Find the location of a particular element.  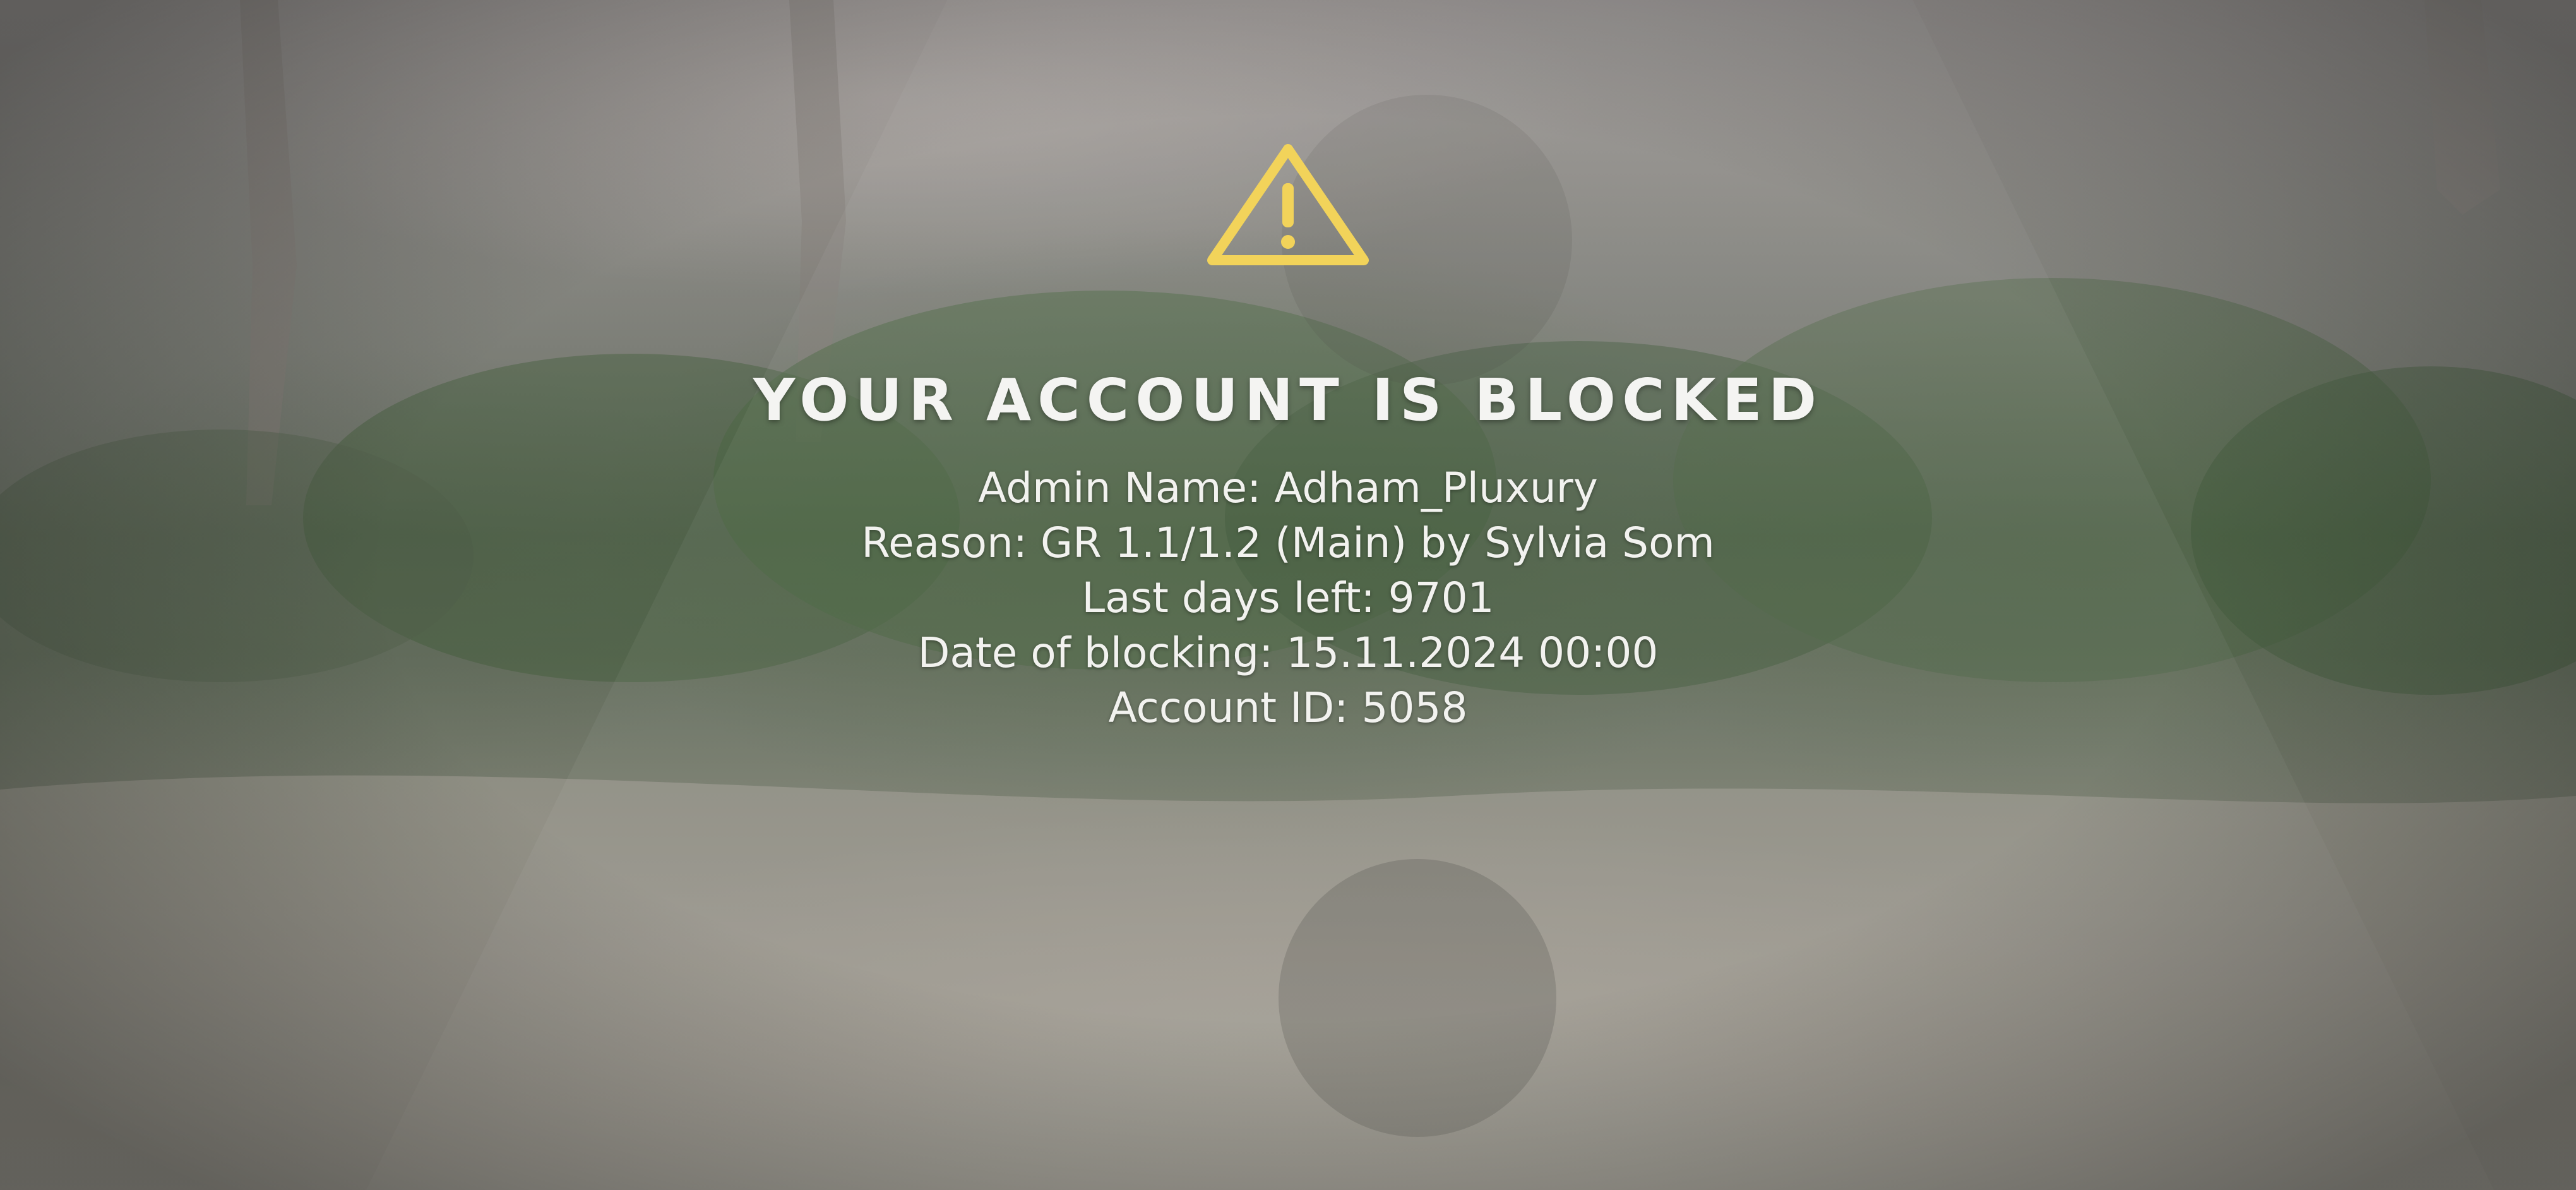

admin-name-line: Admin Name: Adham_Pluxury is located at coordinates (1288, 488).